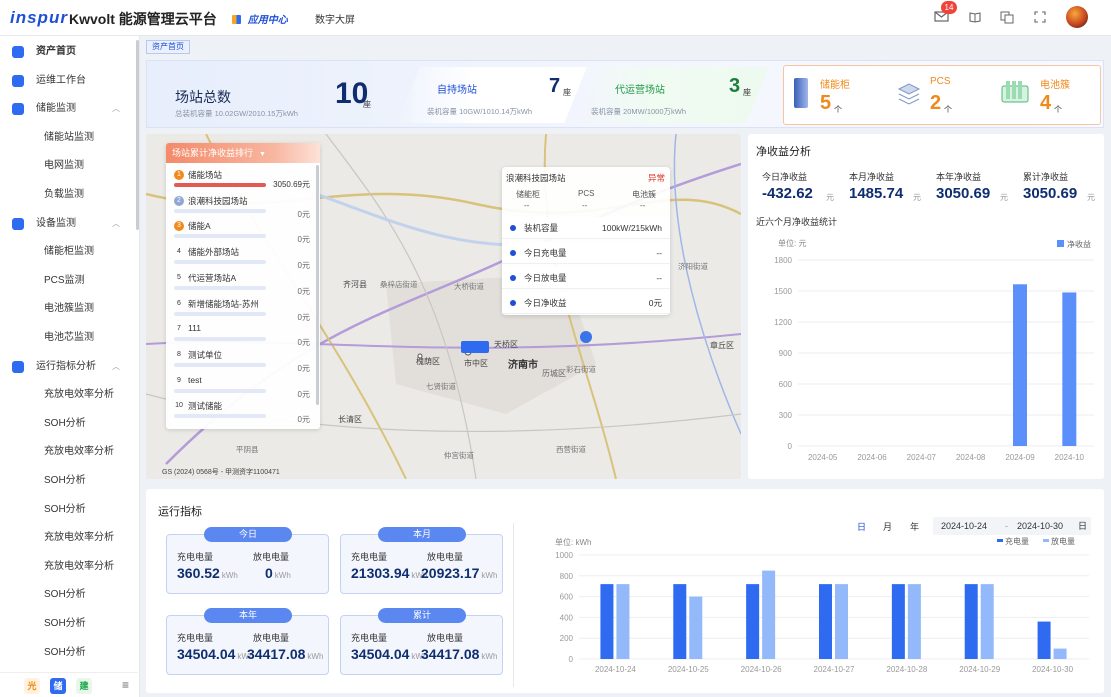 The image size is (1111, 697). Describe the element at coordinates (914, 526) in the screenshot. I see `period-year-button: 年` at that location.